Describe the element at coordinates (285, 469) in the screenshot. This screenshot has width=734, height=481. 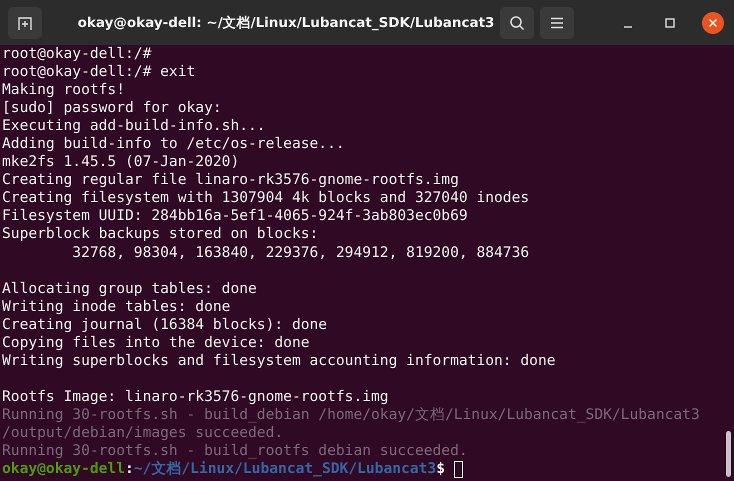
I see `prompt-path: ~/文档/Linux/Lubancat_SDK/Lubancat3` at that location.